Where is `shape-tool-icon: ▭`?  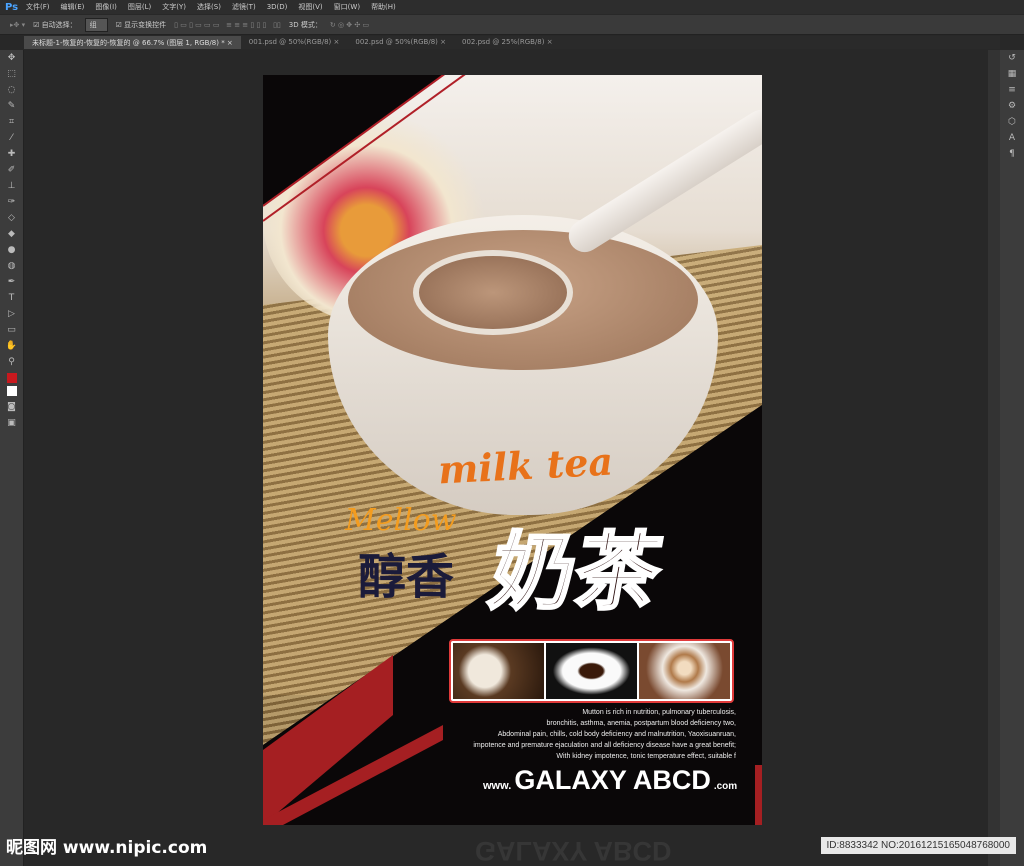 shape-tool-icon: ▭ is located at coordinates (11, 330).